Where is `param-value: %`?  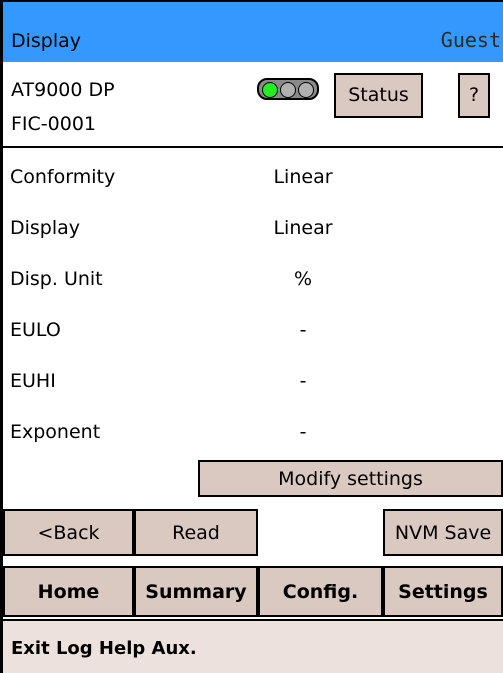 param-value: % is located at coordinates (303, 279).